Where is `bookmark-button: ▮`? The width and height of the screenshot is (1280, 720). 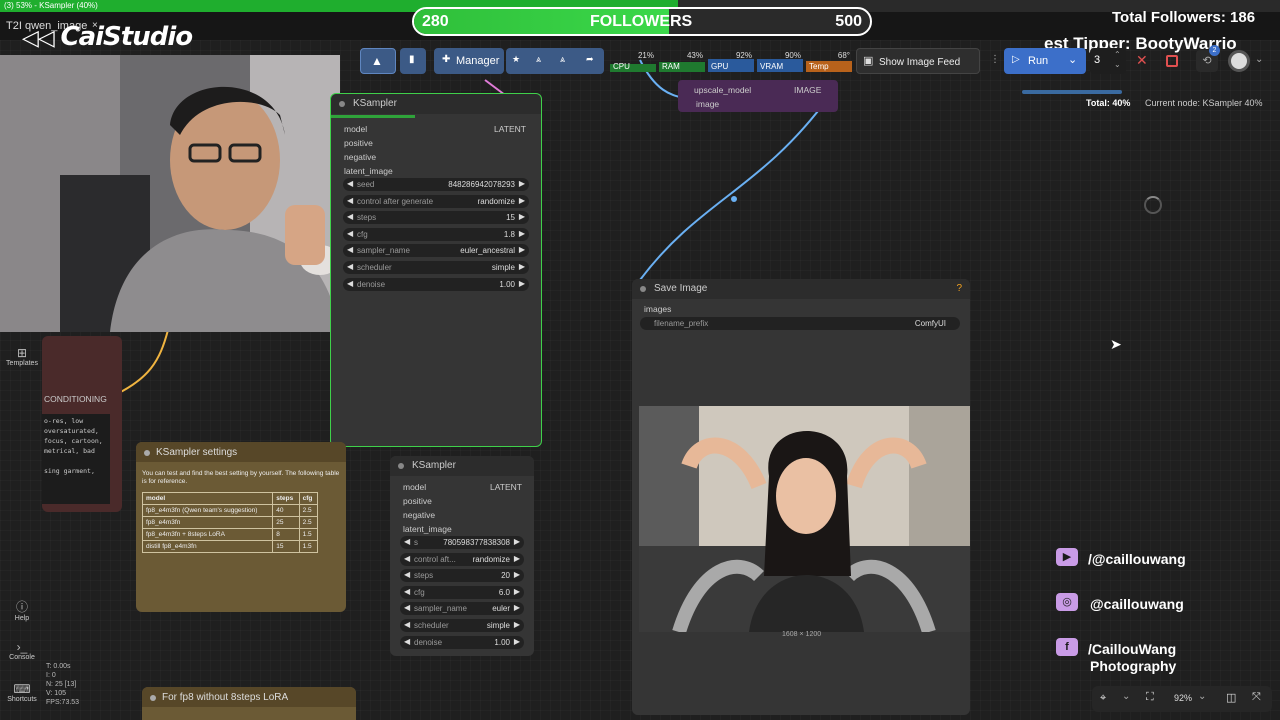 bookmark-button: ▮ is located at coordinates (413, 61).